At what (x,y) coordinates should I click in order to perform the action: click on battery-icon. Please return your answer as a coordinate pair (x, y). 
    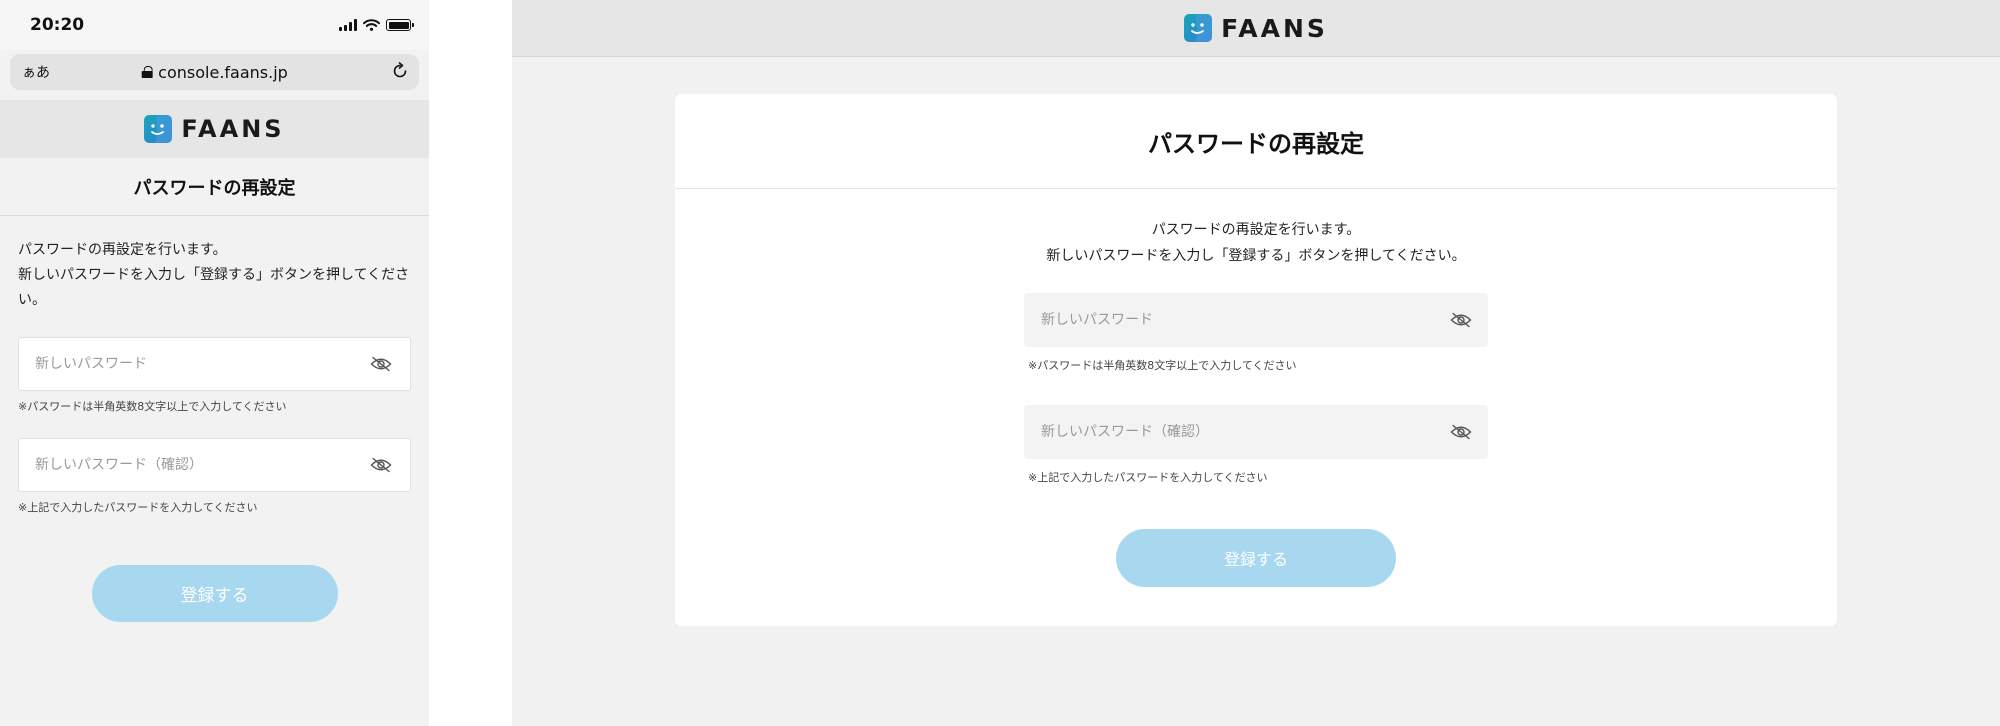
    Looking at the image, I should click on (400, 25).